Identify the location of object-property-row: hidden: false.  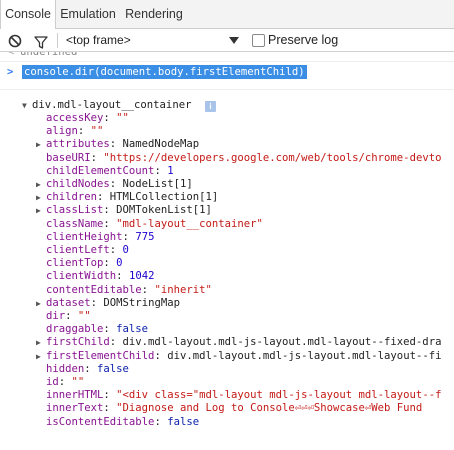
(82, 369).